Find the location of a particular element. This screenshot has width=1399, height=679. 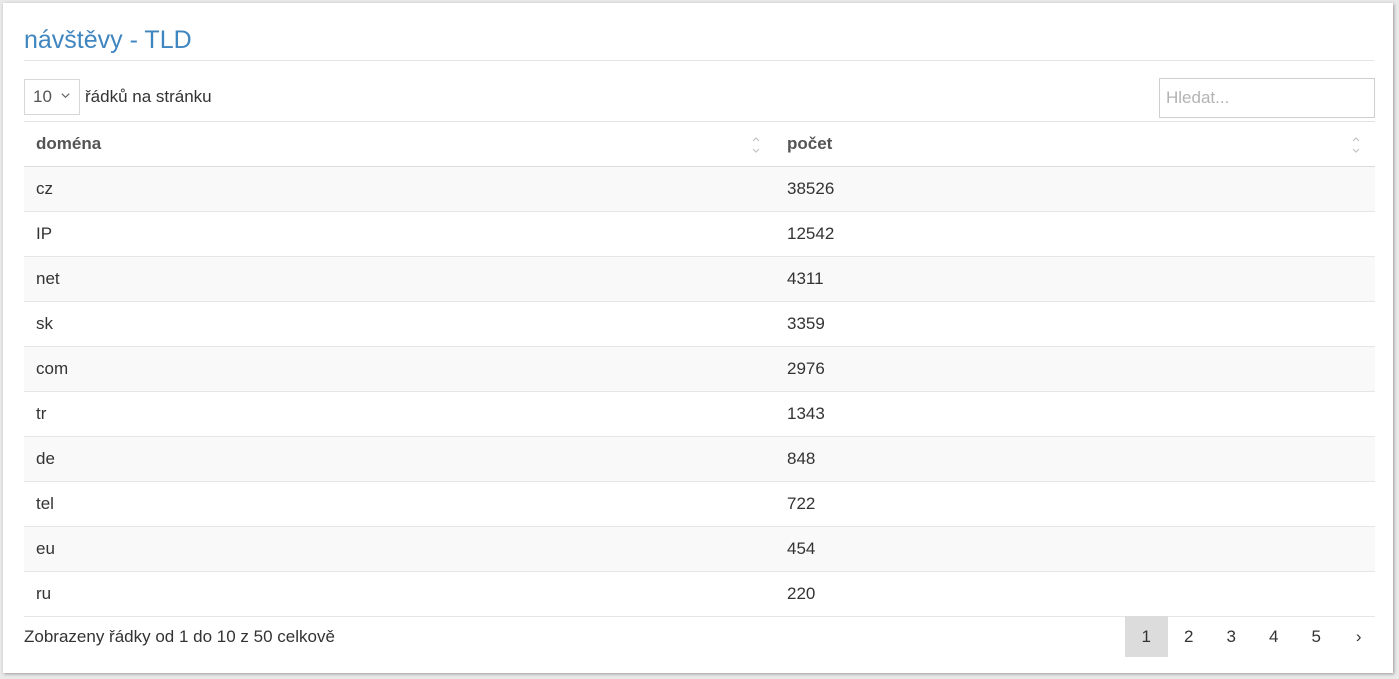

table-row: IP 12542 is located at coordinates (699, 234).